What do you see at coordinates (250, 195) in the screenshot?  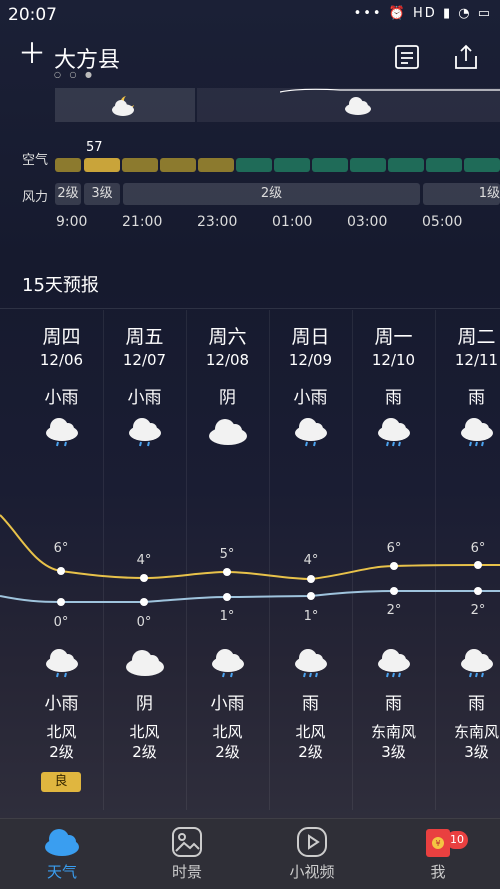 I see `wind-row: 风力 2级 3级 2级 1级` at bounding box center [250, 195].